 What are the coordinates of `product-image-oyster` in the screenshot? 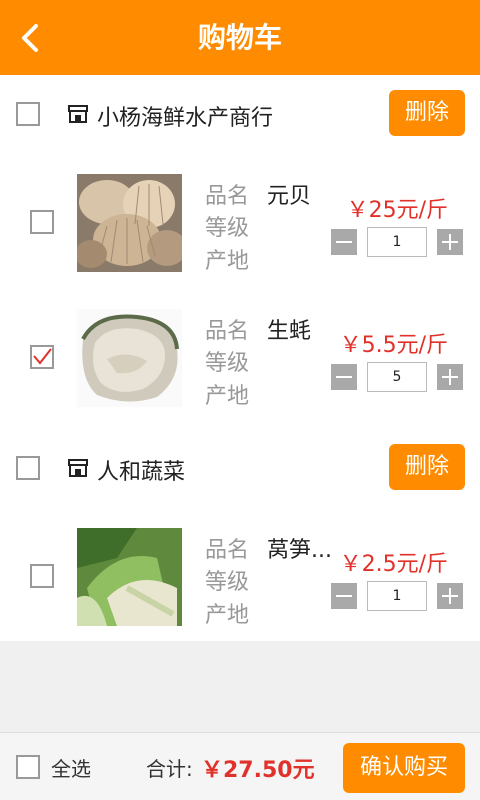 It's located at (129, 358).